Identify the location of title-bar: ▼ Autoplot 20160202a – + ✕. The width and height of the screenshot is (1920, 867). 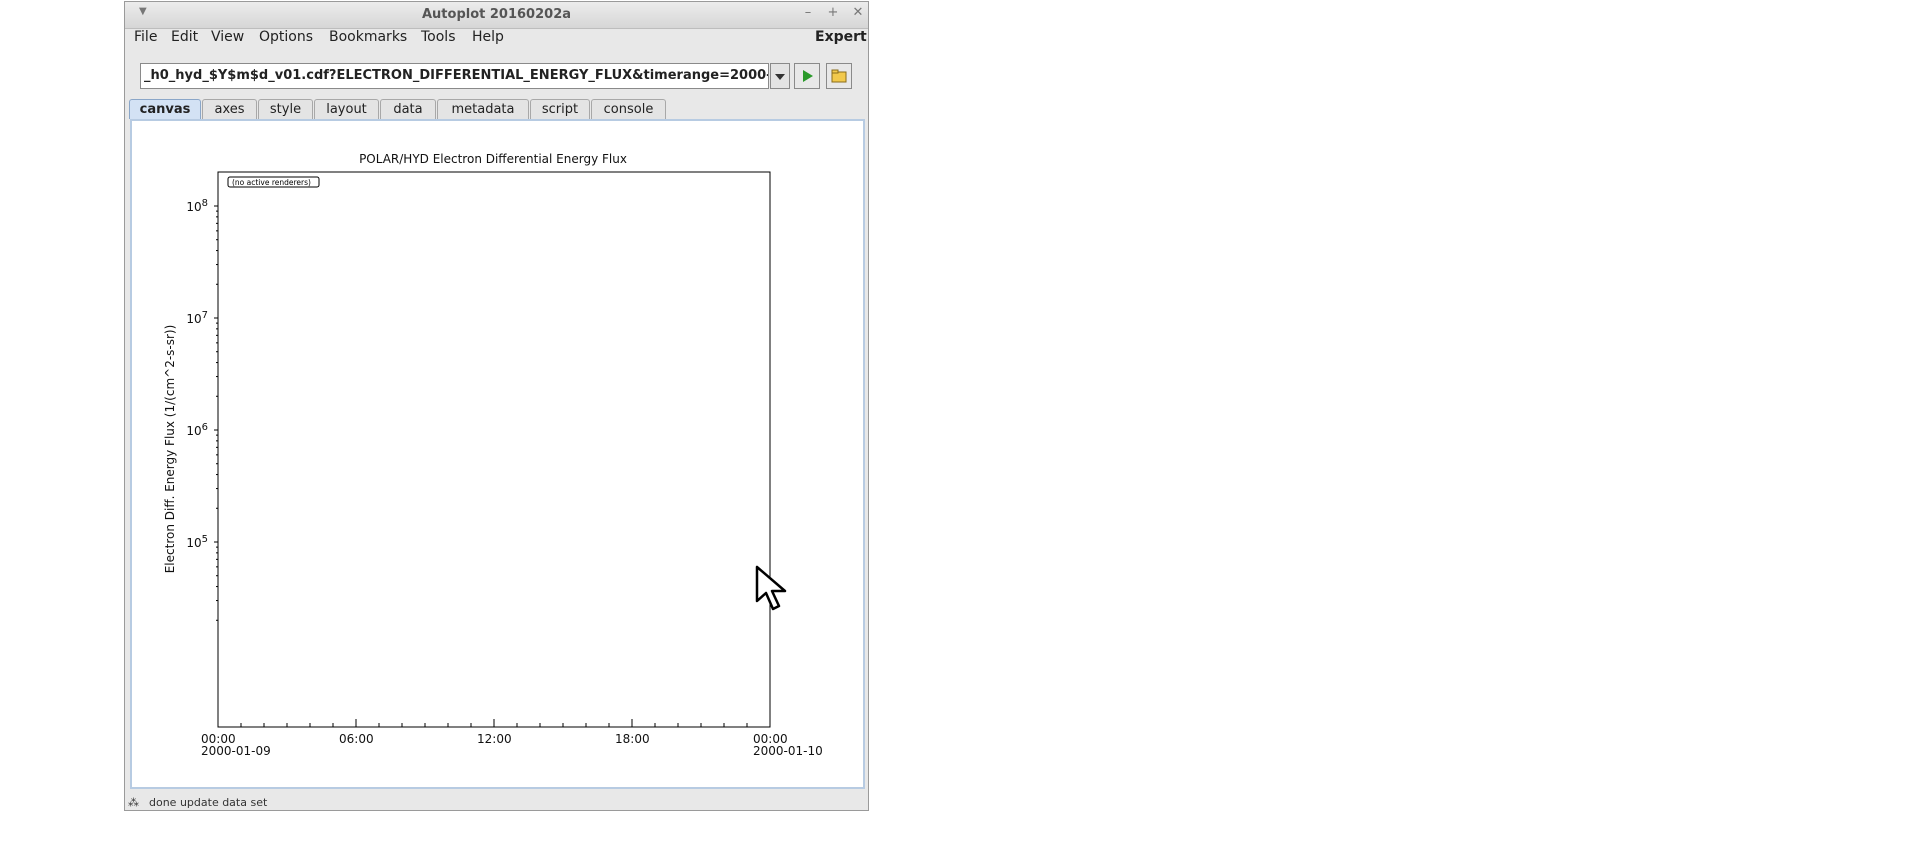
(496, 15).